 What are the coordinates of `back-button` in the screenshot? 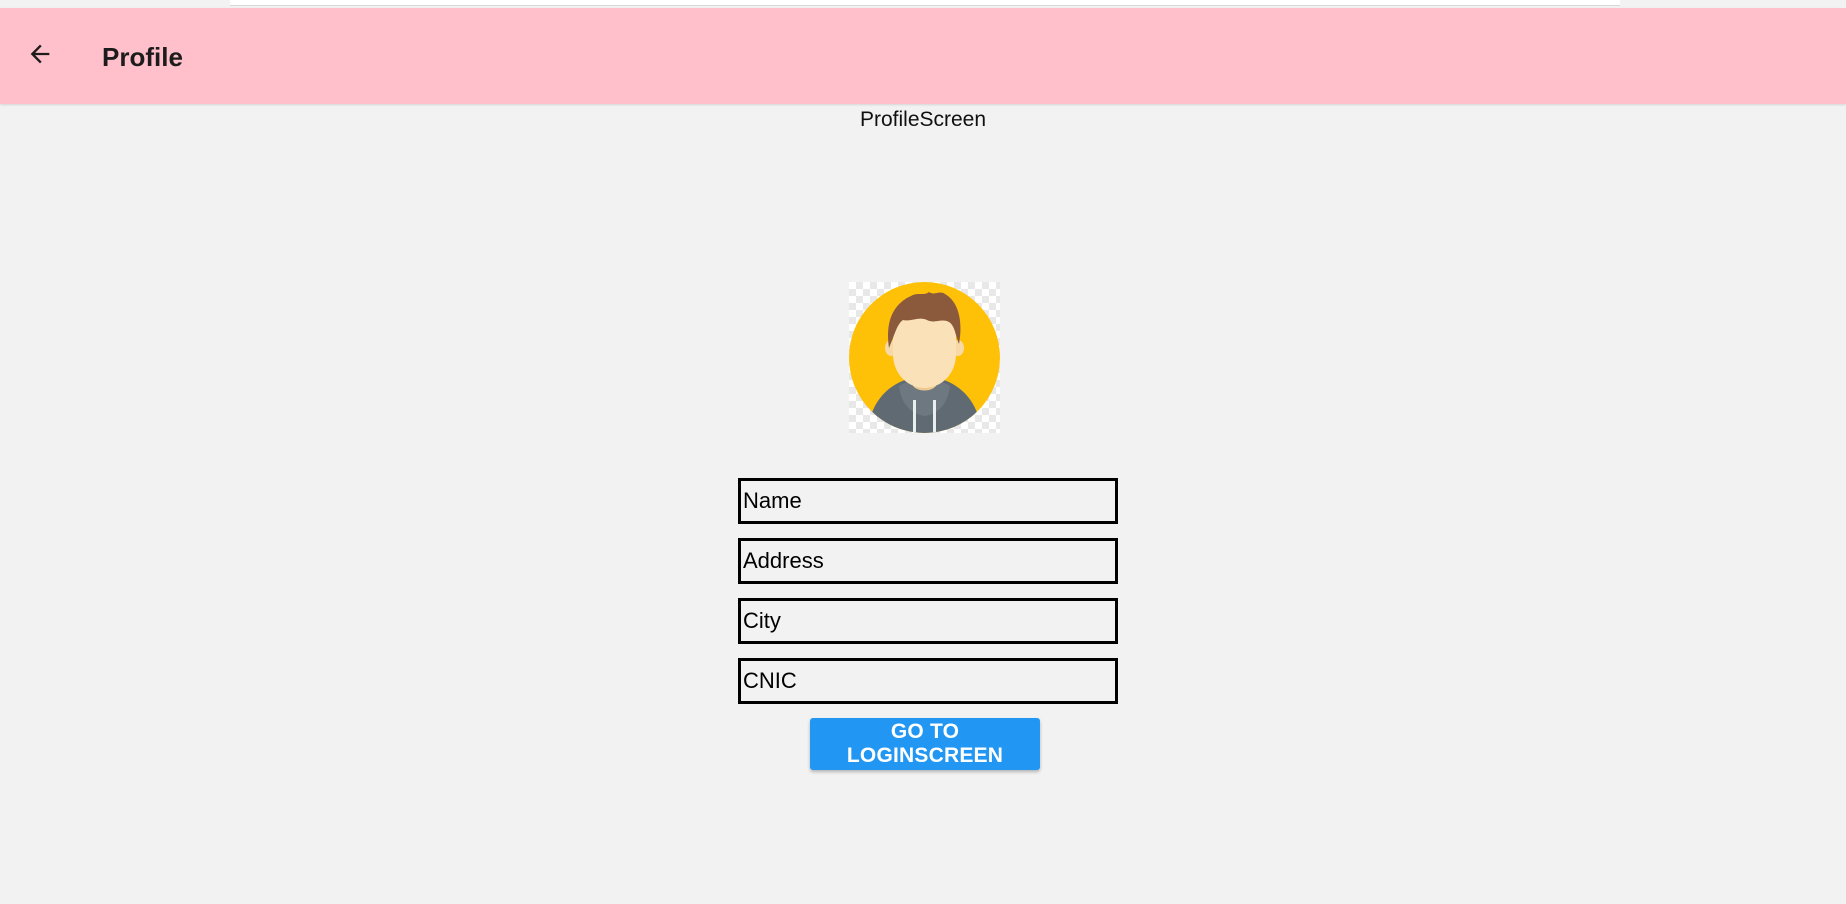 It's located at (40, 56).